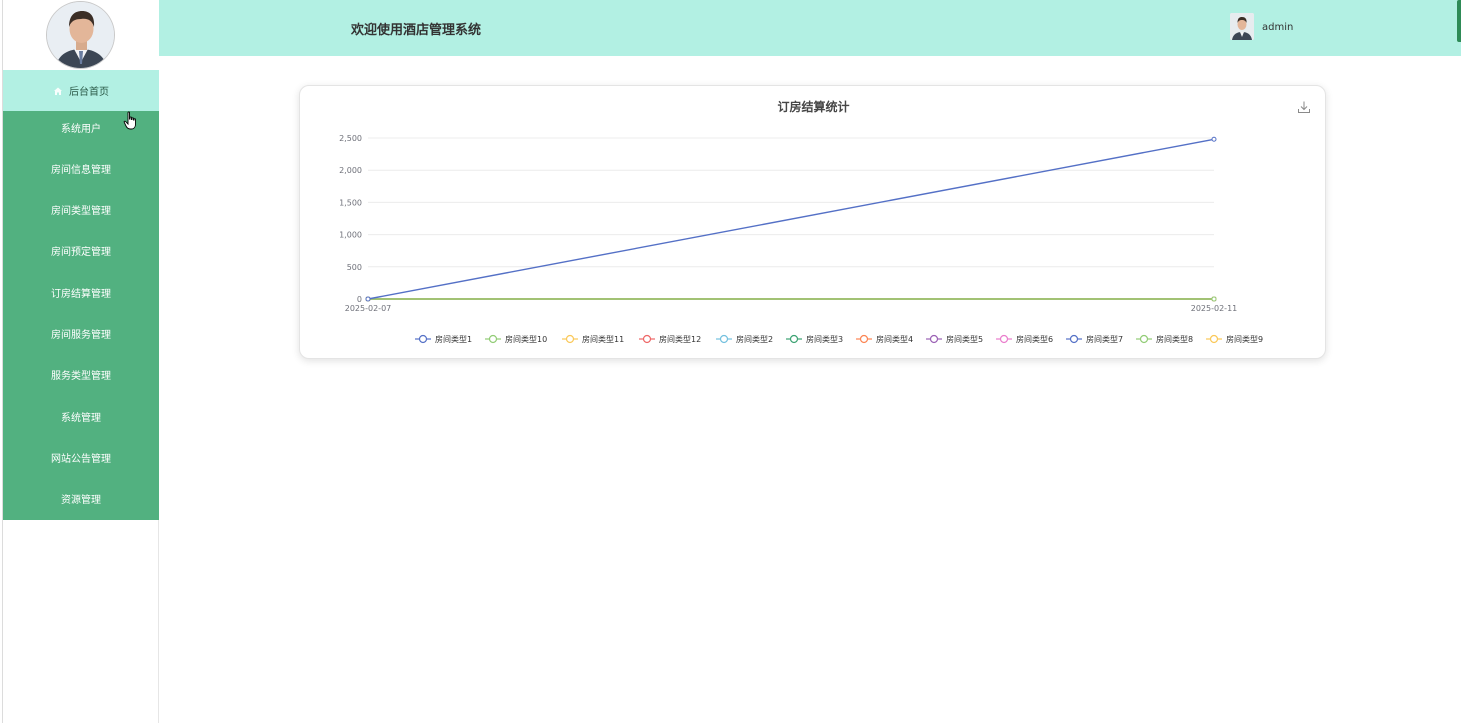 The image size is (1461, 723). What do you see at coordinates (1174, 339) in the screenshot?
I see `legend-label: 房间类型8` at bounding box center [1174, 339].